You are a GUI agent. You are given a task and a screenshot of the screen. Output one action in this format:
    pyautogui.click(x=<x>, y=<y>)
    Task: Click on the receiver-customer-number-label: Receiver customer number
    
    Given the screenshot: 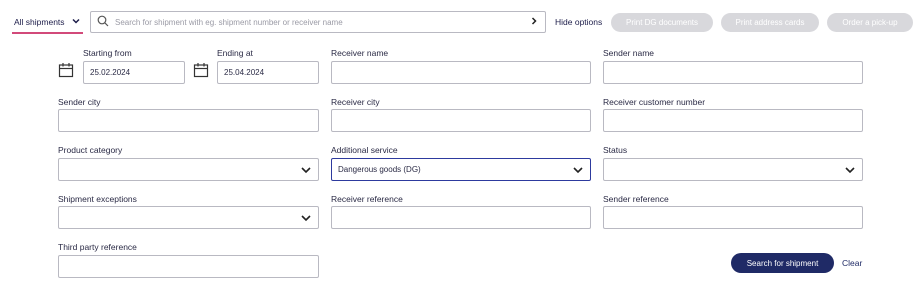 What is the action you would take?
    pyautogui.click(x=654, y=102)
    